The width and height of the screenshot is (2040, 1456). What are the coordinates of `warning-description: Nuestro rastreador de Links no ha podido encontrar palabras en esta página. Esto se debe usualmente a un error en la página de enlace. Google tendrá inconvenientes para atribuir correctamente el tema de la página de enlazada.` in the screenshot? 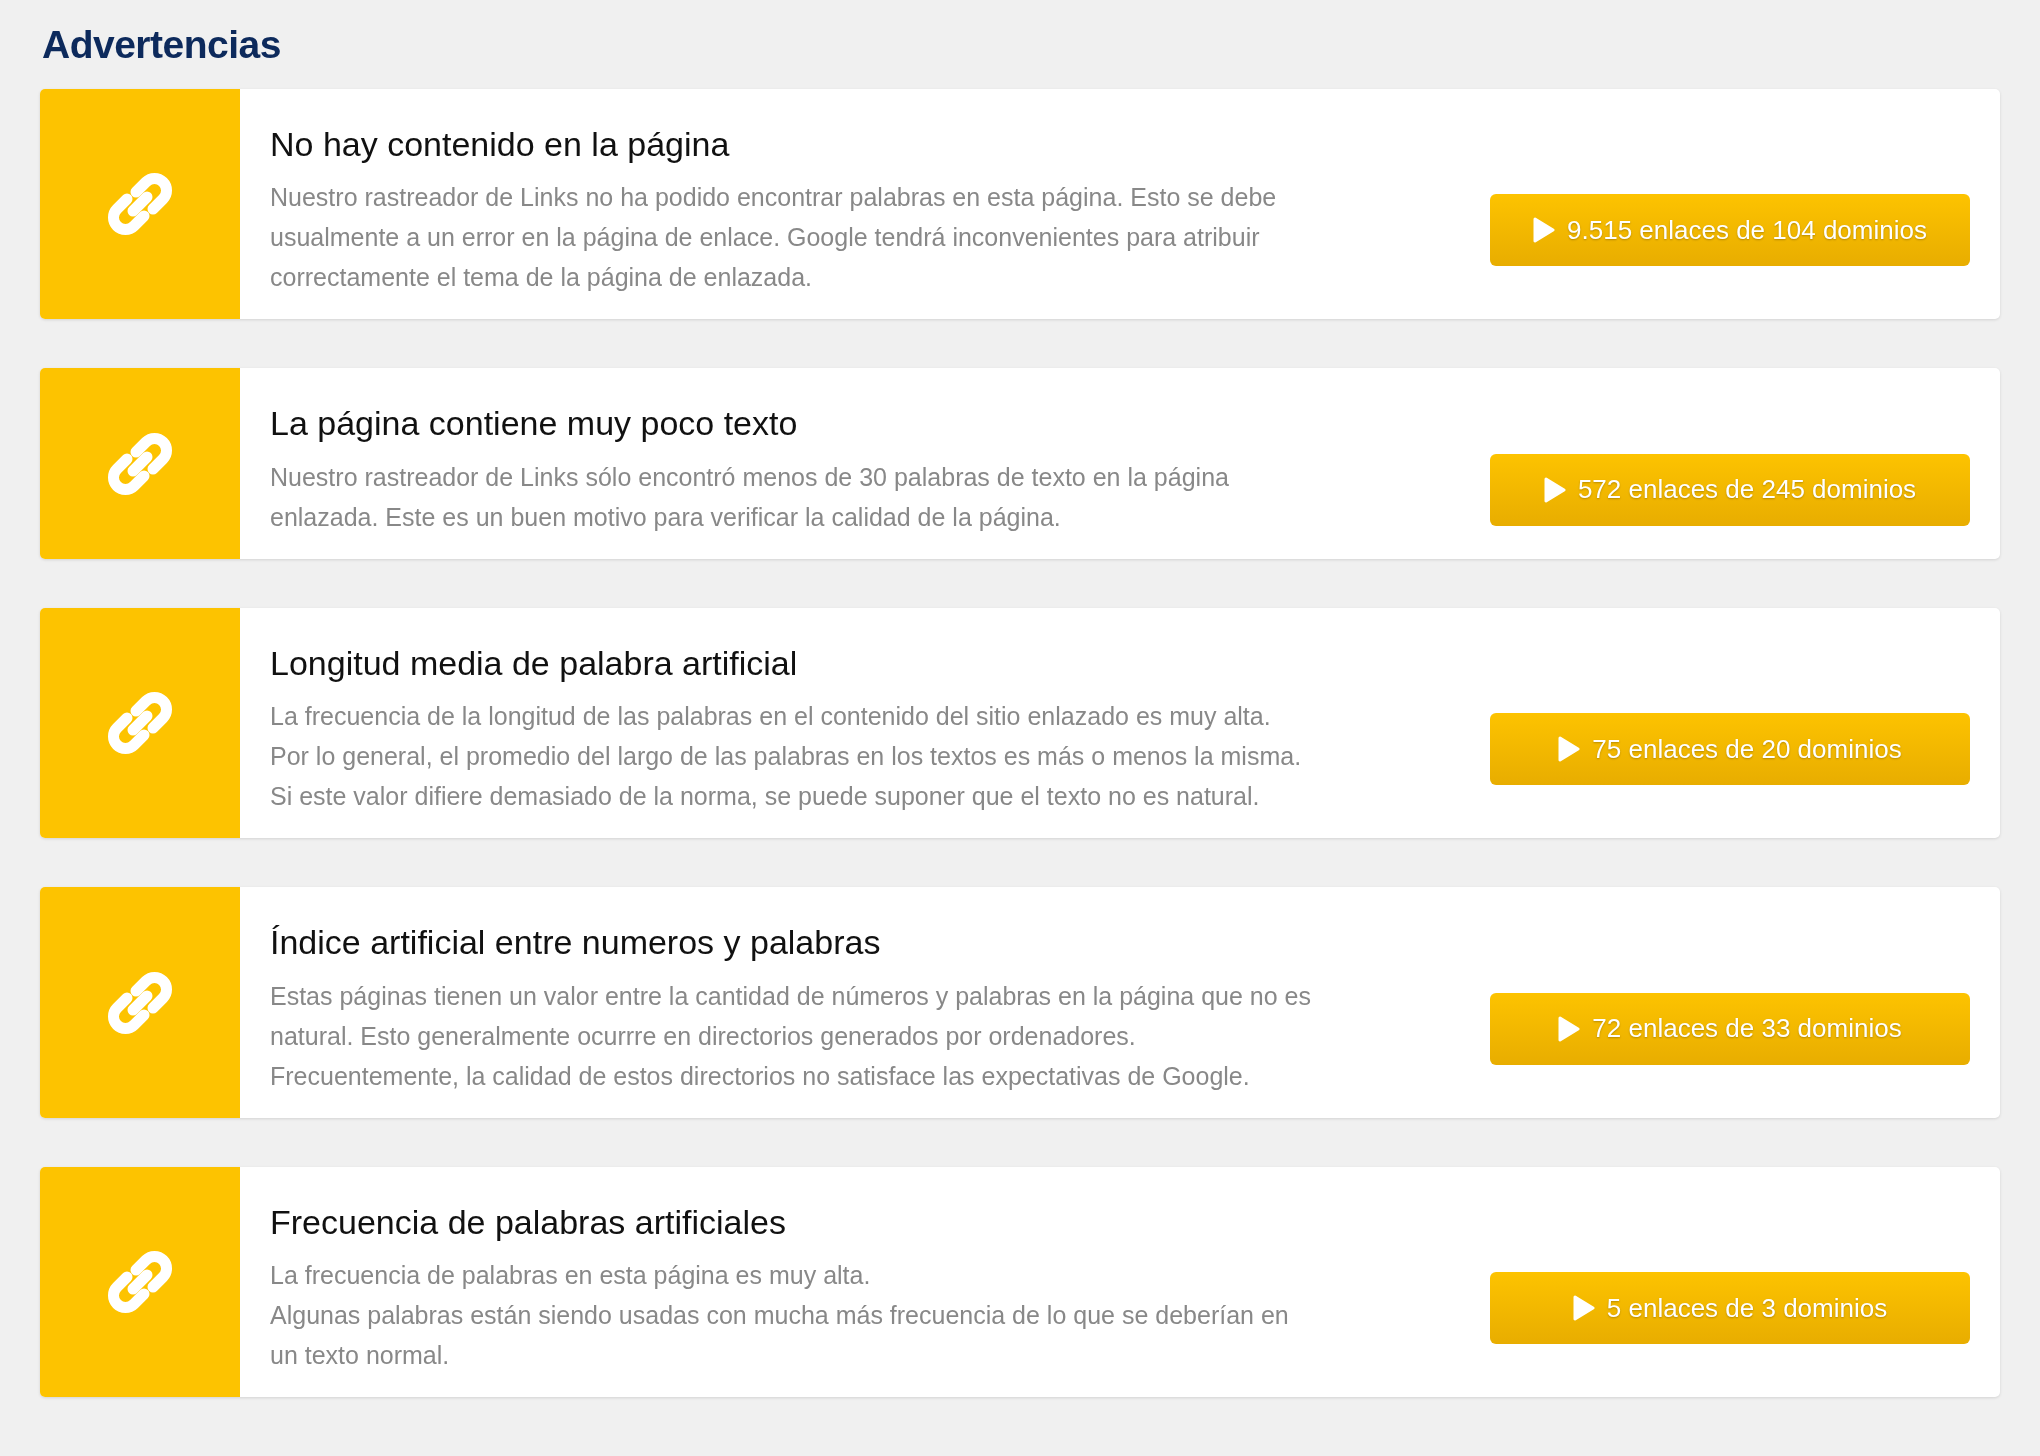 It's located at (774, 238).